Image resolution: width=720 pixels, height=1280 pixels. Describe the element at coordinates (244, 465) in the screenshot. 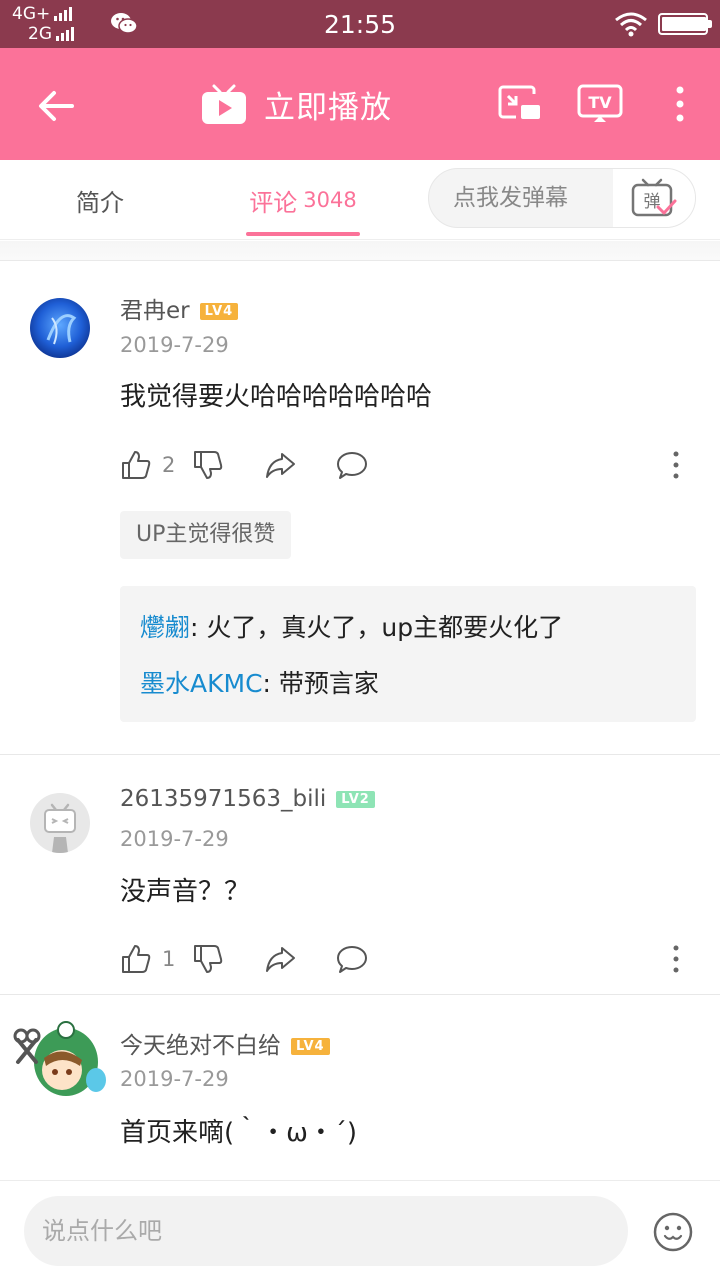

I see `comment-actions: 2` at that location.